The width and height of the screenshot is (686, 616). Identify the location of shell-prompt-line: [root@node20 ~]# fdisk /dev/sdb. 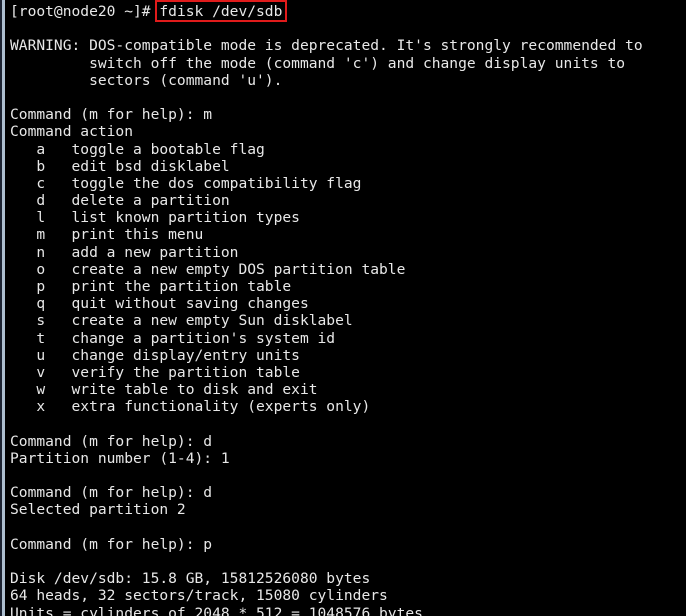
(348, 11).